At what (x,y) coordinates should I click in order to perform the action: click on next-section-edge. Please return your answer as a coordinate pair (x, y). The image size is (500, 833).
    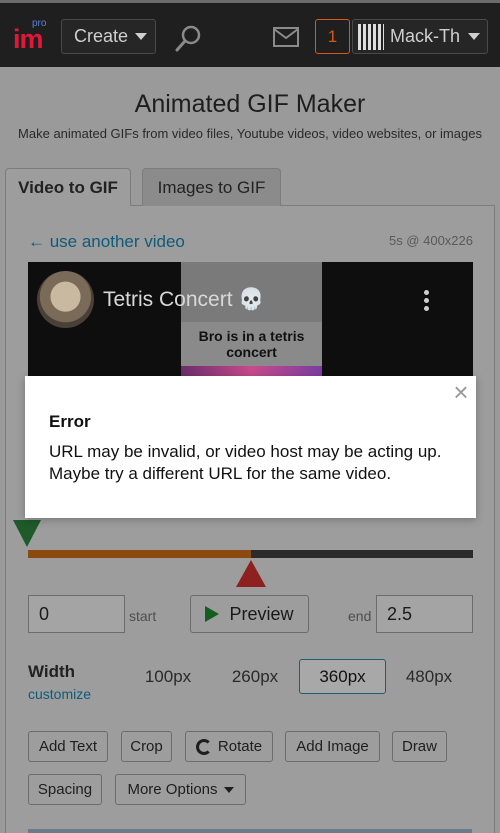
    Looking at the image, I should click on (250, 831).